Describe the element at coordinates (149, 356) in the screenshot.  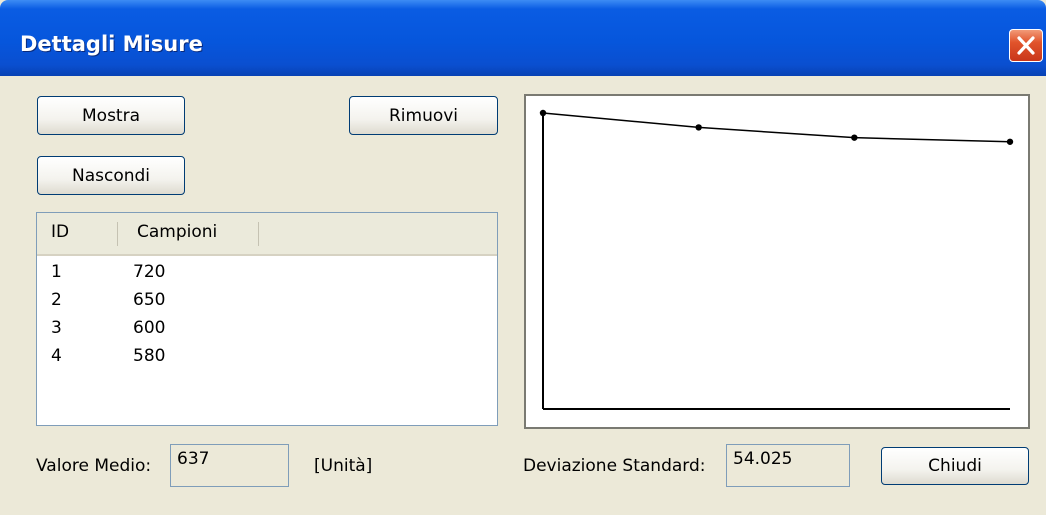
I see `cell-samples: 580` at that location.